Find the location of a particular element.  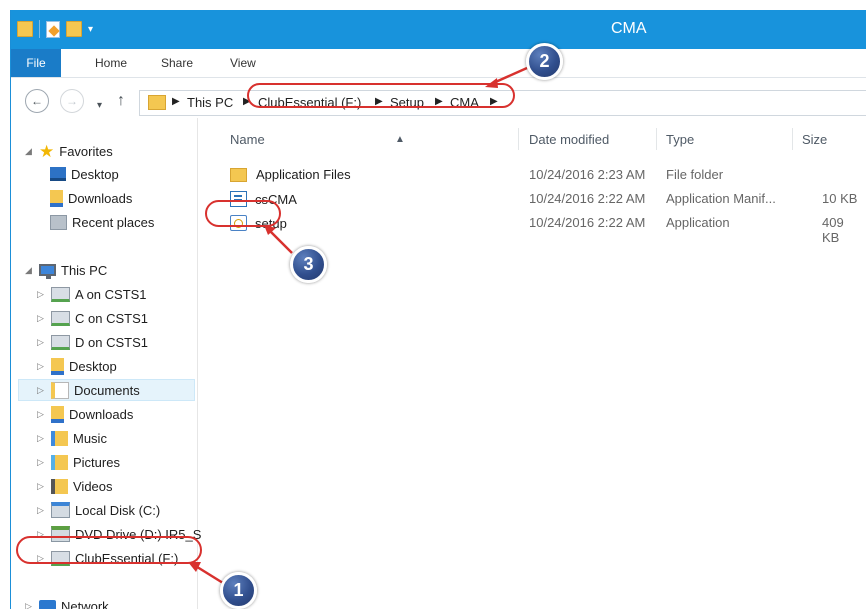

up-arrow-icon: ↑ is located at coordinates (121, 101).